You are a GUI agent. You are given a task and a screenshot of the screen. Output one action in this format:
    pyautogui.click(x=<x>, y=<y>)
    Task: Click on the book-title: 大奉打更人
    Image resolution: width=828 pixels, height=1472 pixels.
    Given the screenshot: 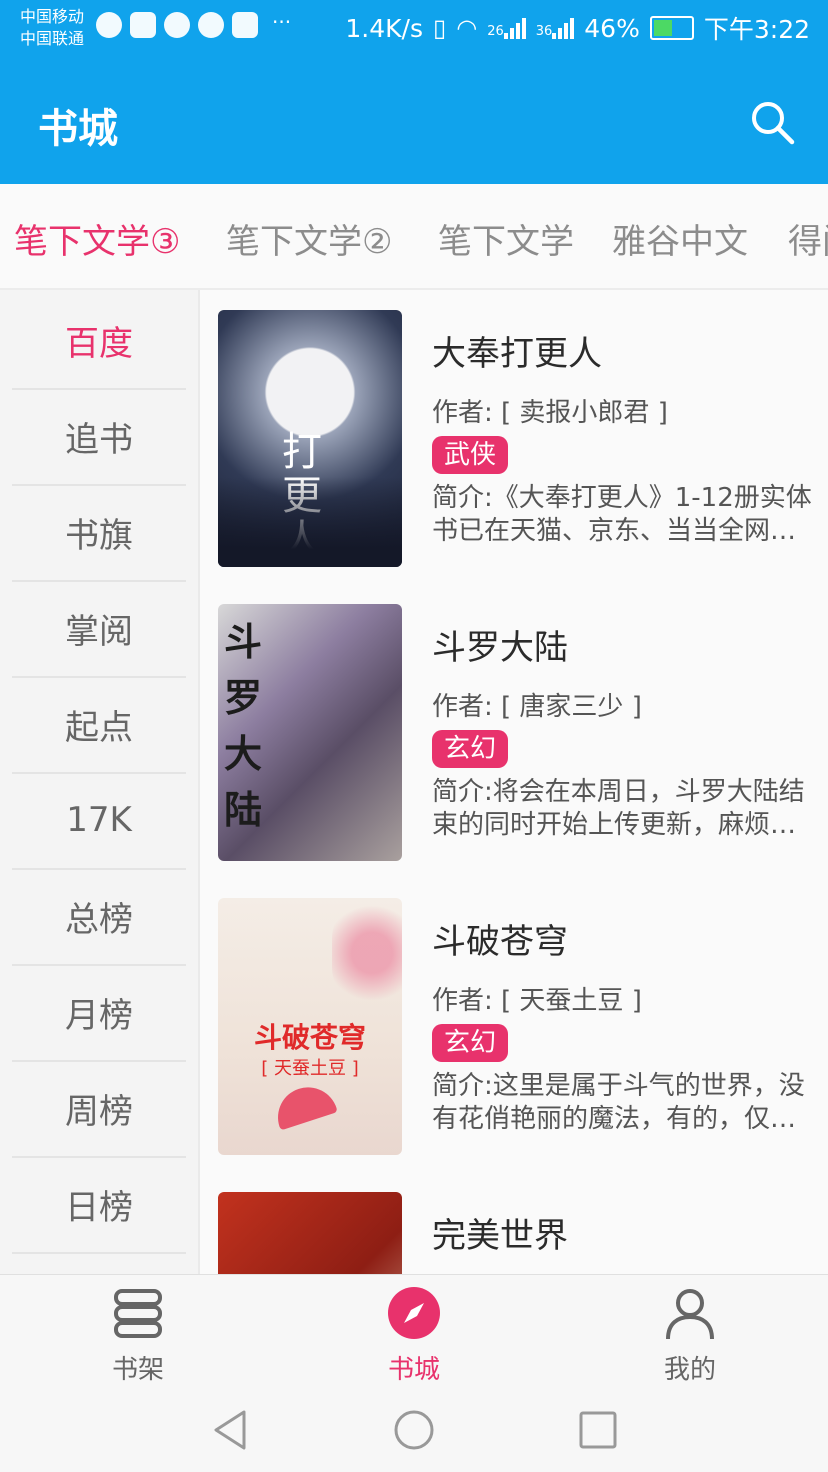 What is the action you would take?
    pyautogui.click(x=517, y=354)
    